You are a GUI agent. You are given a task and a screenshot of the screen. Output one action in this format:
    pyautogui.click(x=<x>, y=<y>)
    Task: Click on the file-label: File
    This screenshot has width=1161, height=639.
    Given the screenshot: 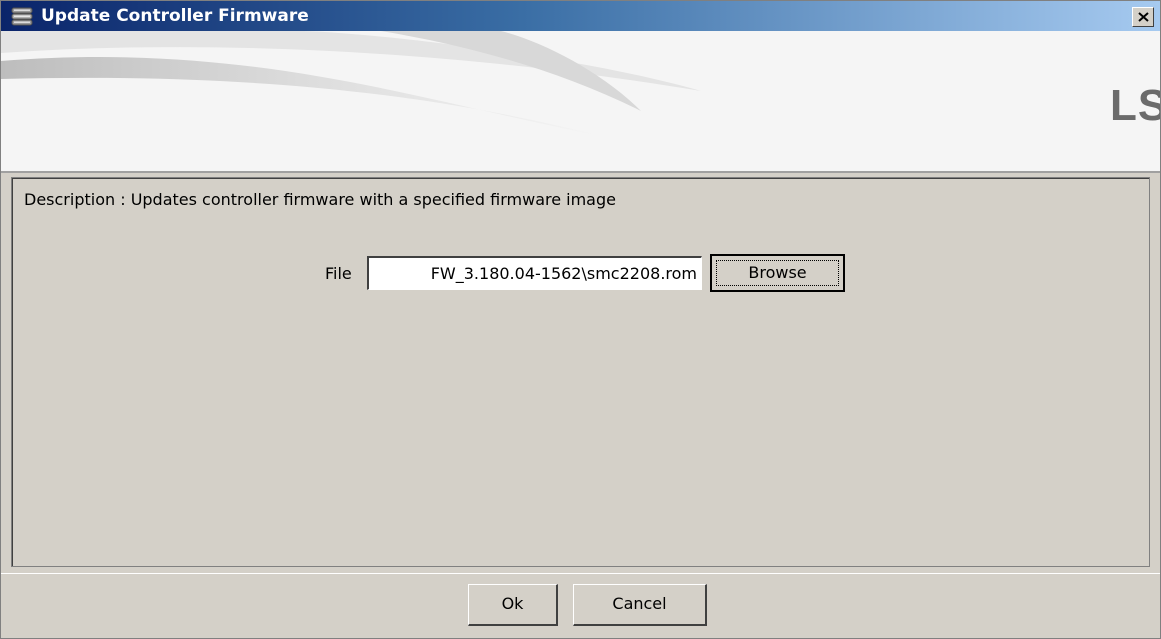 What is the action you would take?
    pyautogui.click(x=338, y=273)
    